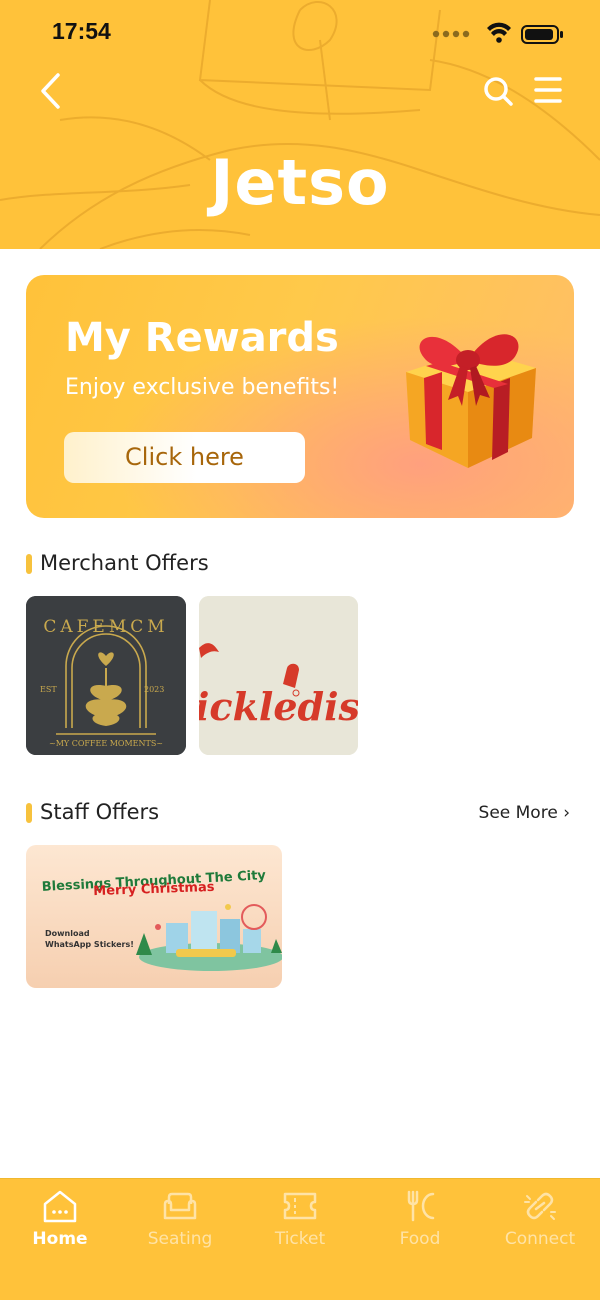 This screenshot has height=1300, width=600. What do you see at coordinates (548, 90) in the screenshot?
I see `menu-icon` at bounding box center [548, 90].